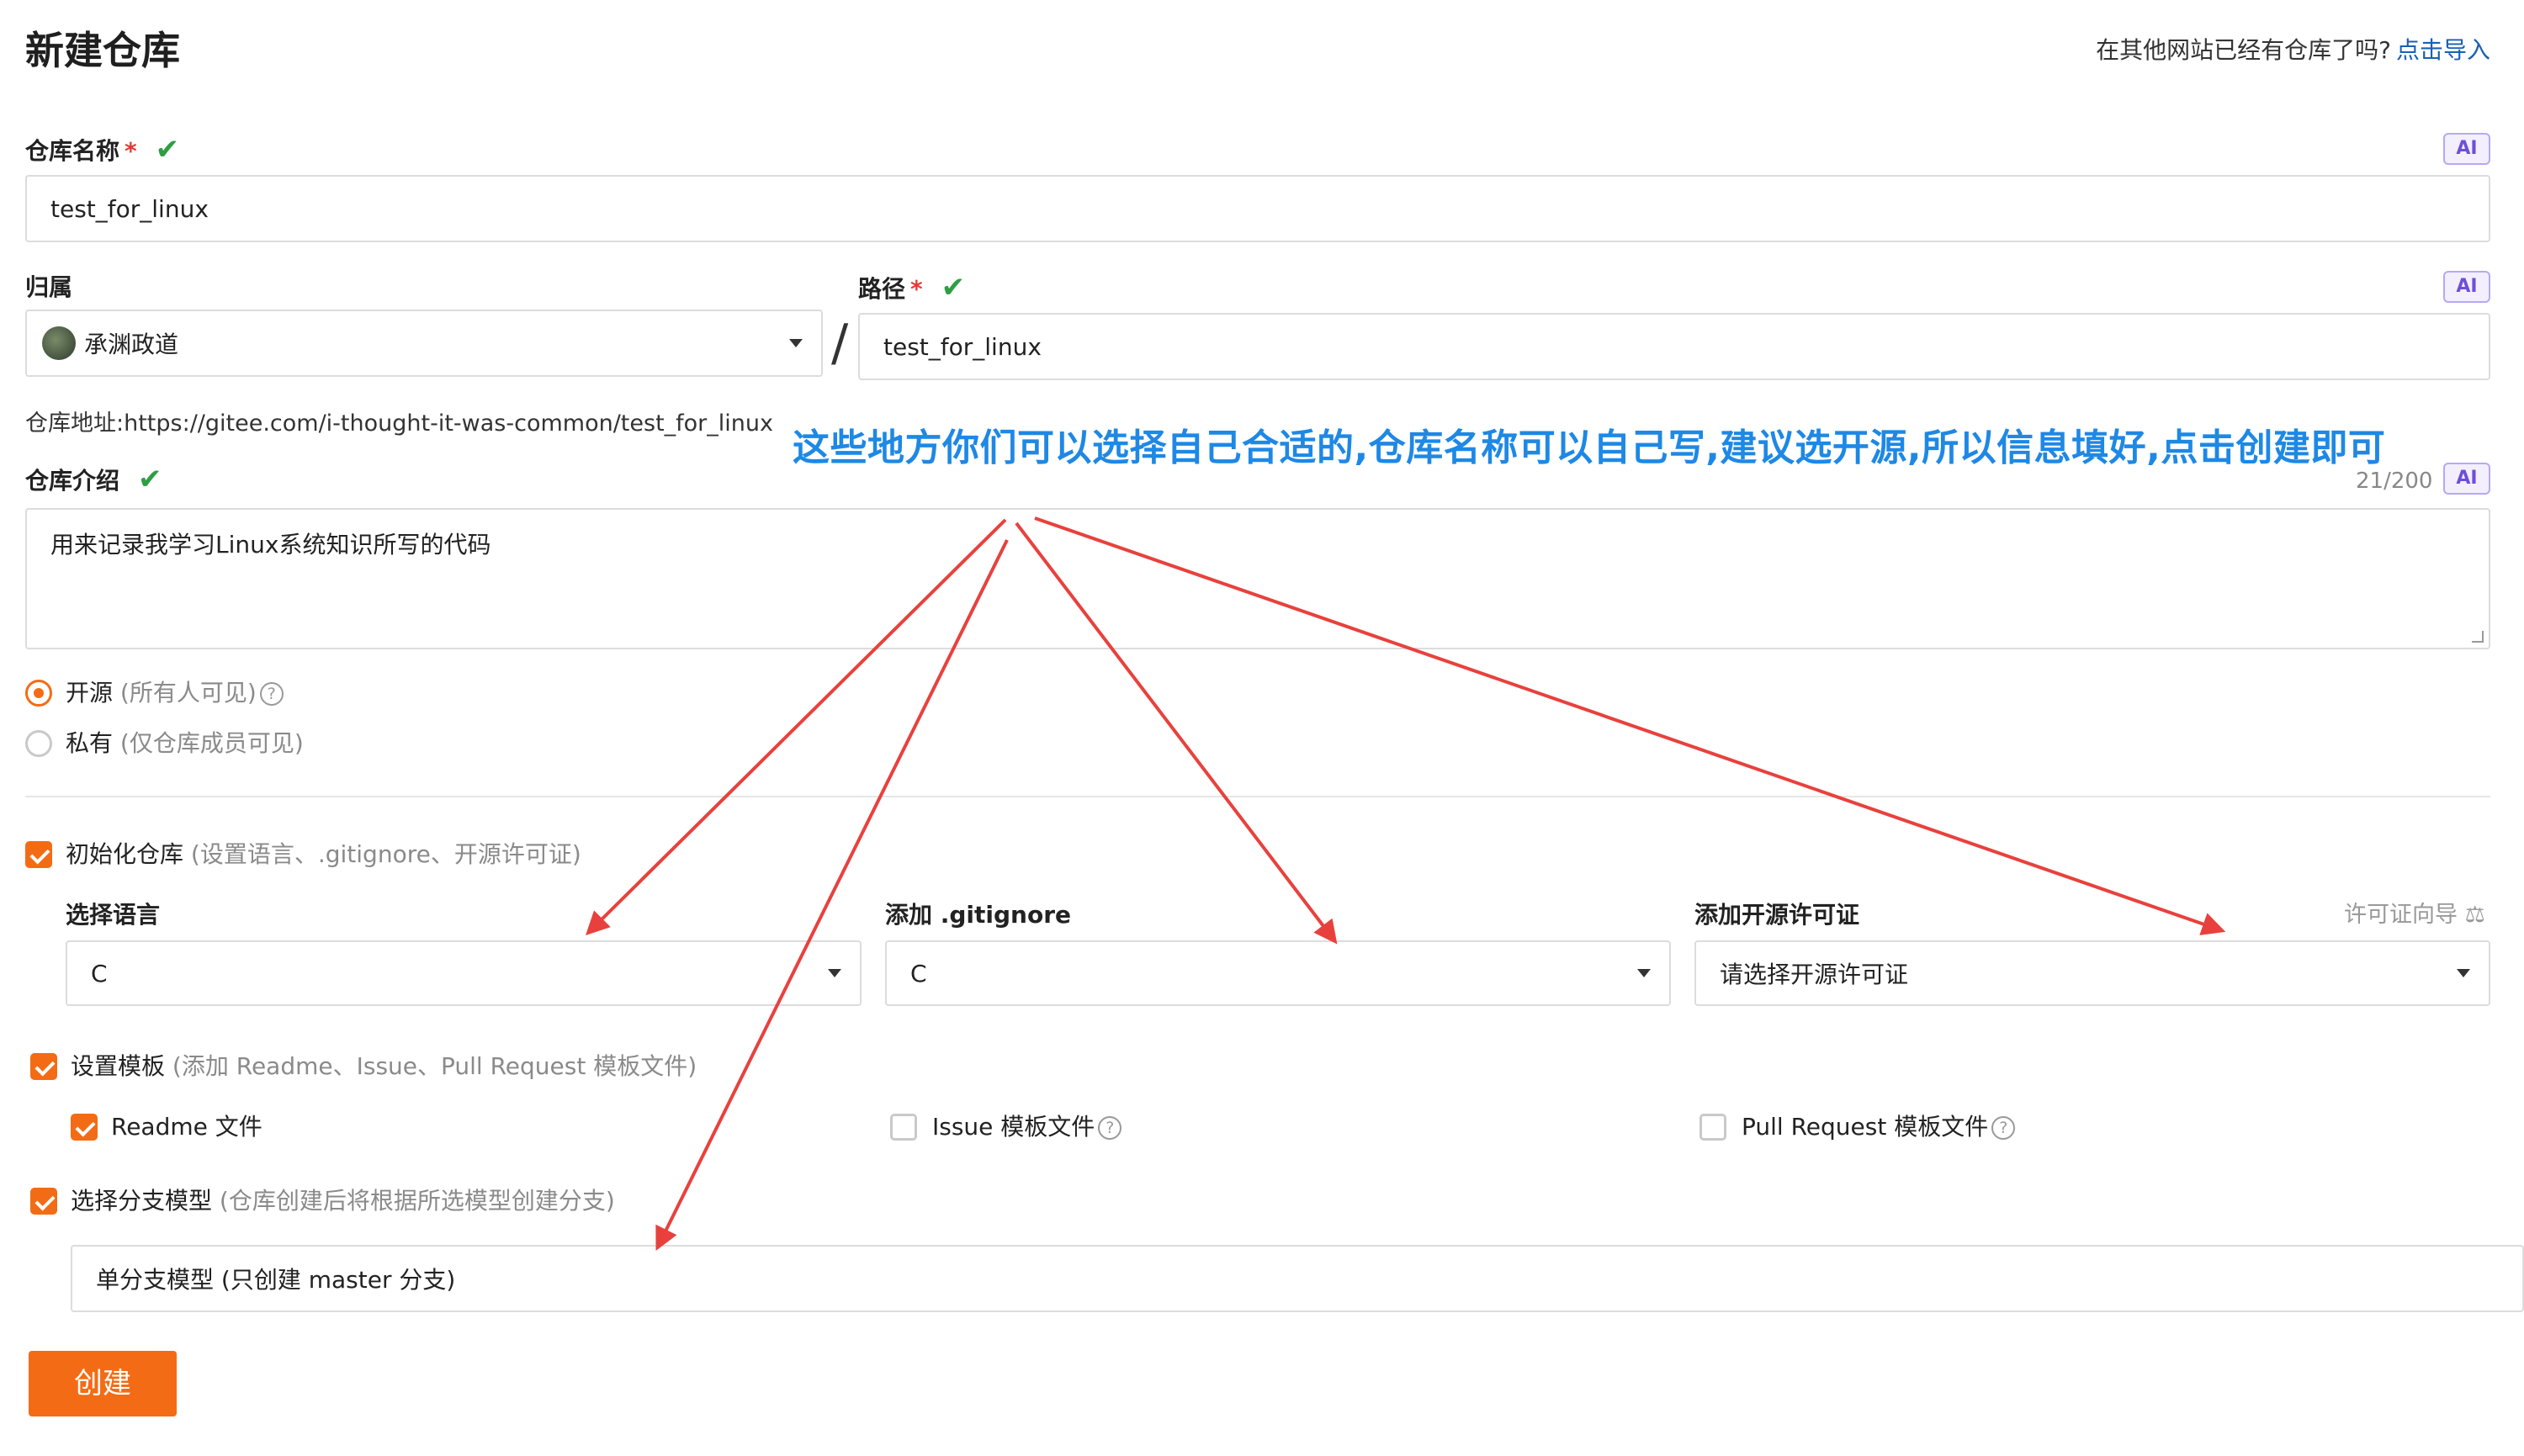  I want to click on char-counter: 21/200, so click(2394, 481).